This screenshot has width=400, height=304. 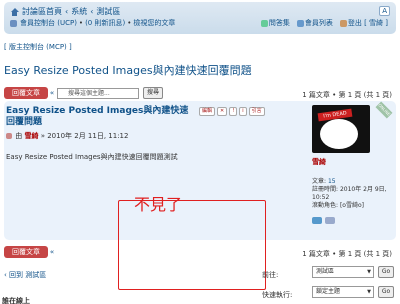 What do you see at coordinates (92, 157) in the screenshot?
I see `post-body: Easy Resize Posted Images與內建快速回覆問題測試` at bounding box center [92, 157].